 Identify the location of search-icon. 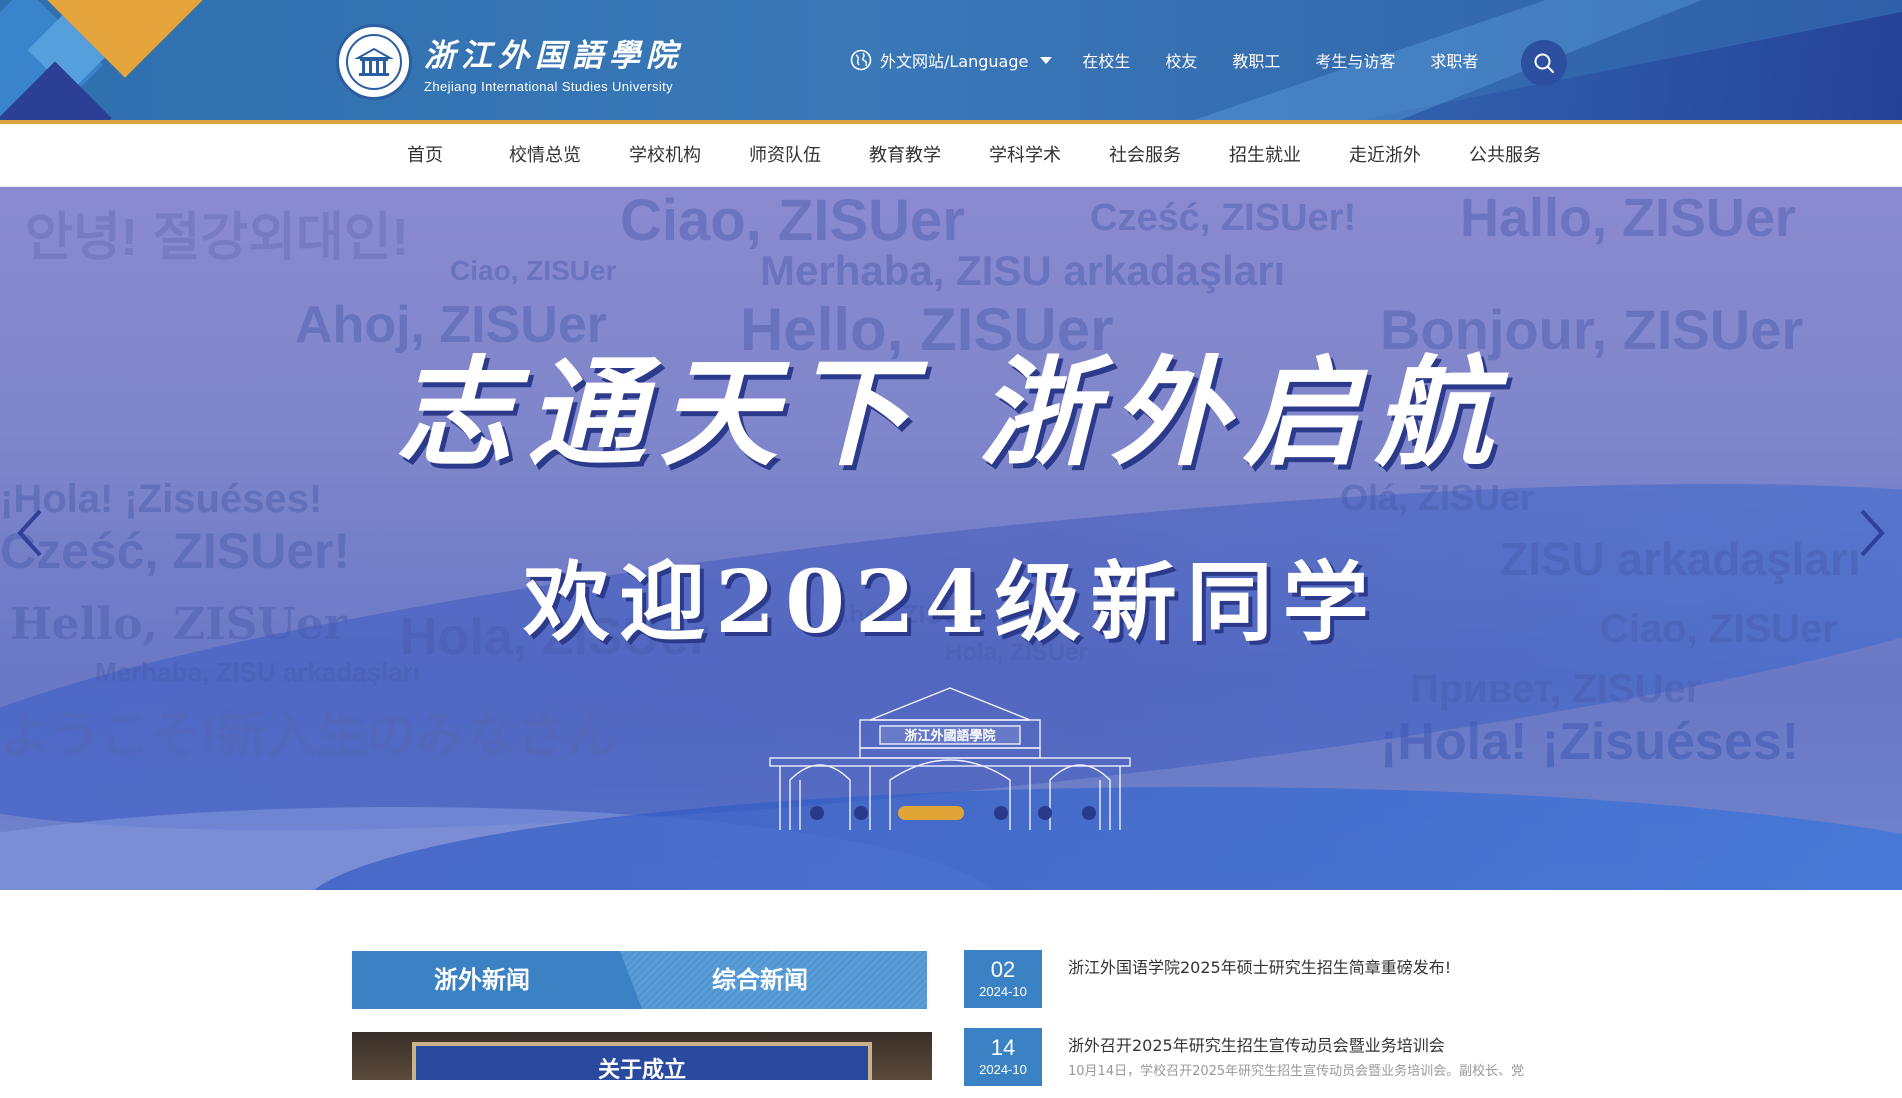
(1544, 63).